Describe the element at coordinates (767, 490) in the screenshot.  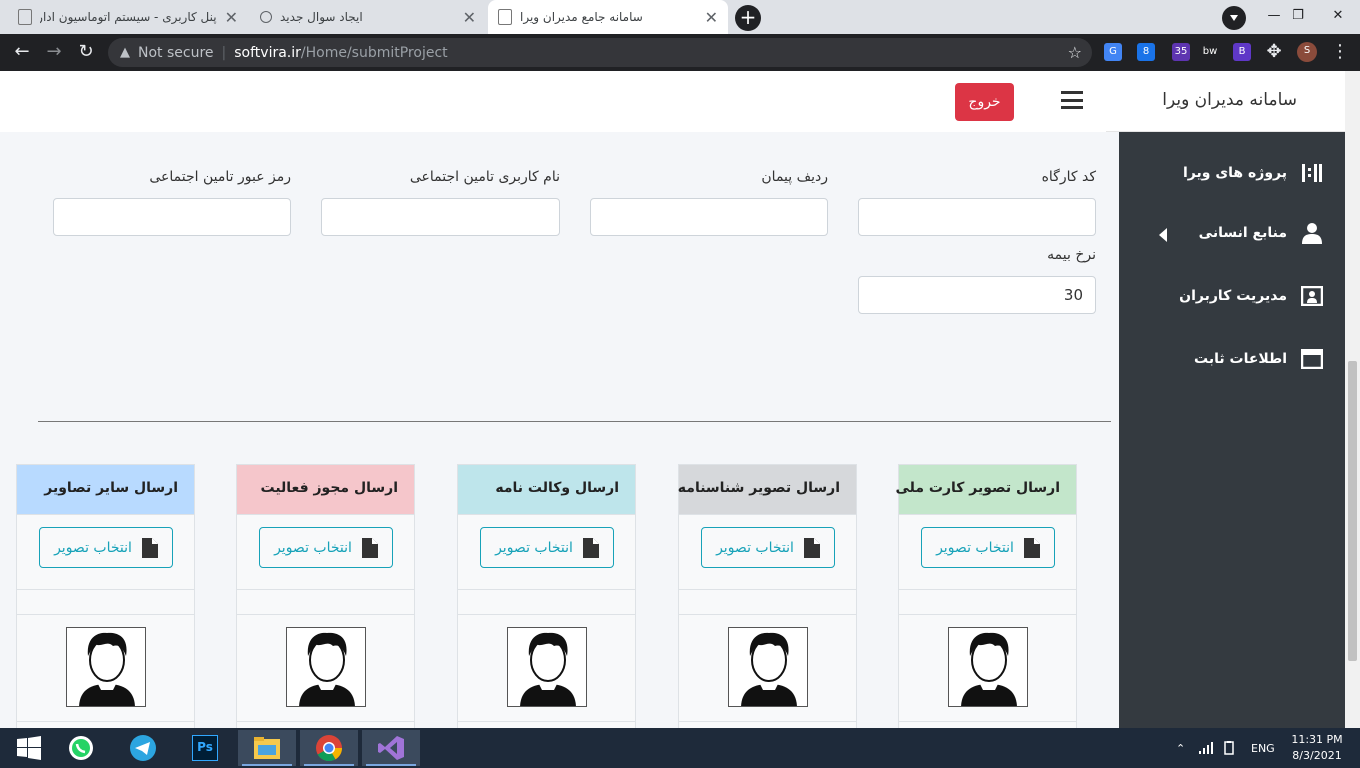
I see `card-title: ارسال تصویر شناسنامه` at that location.